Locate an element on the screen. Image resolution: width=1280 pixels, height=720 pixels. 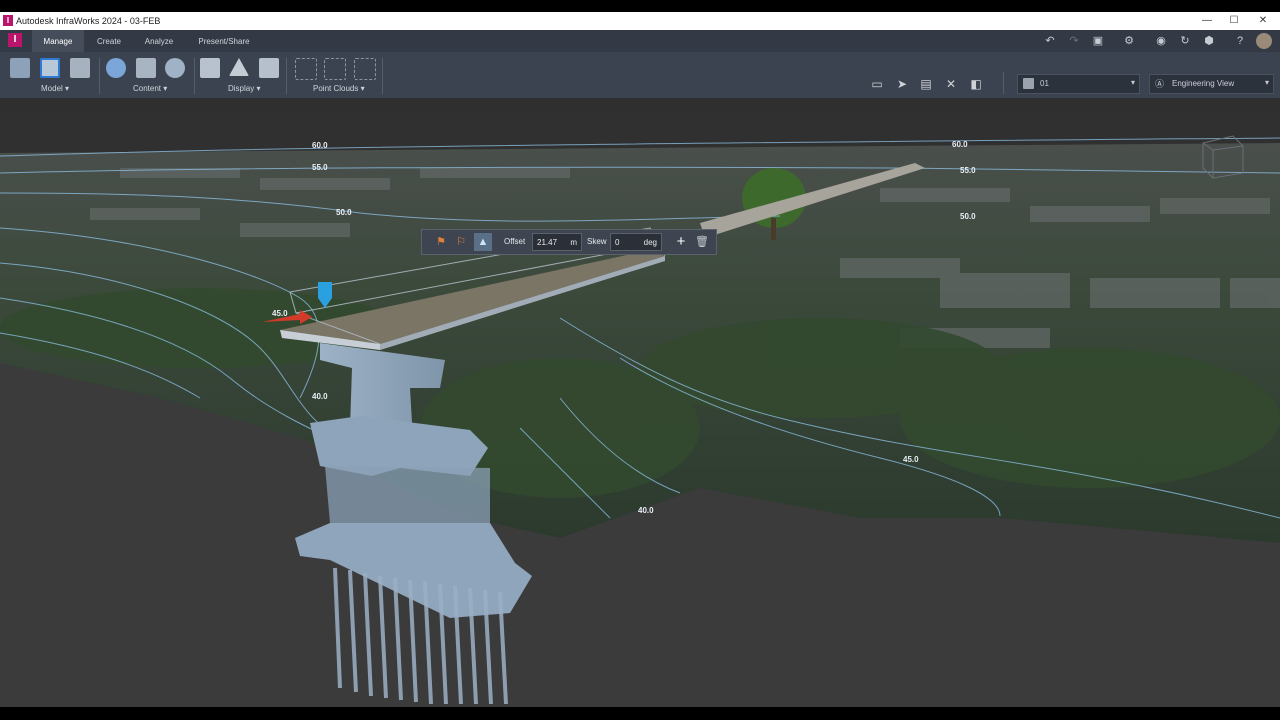
skew-label: Skew is located at coordinates (597, 241).